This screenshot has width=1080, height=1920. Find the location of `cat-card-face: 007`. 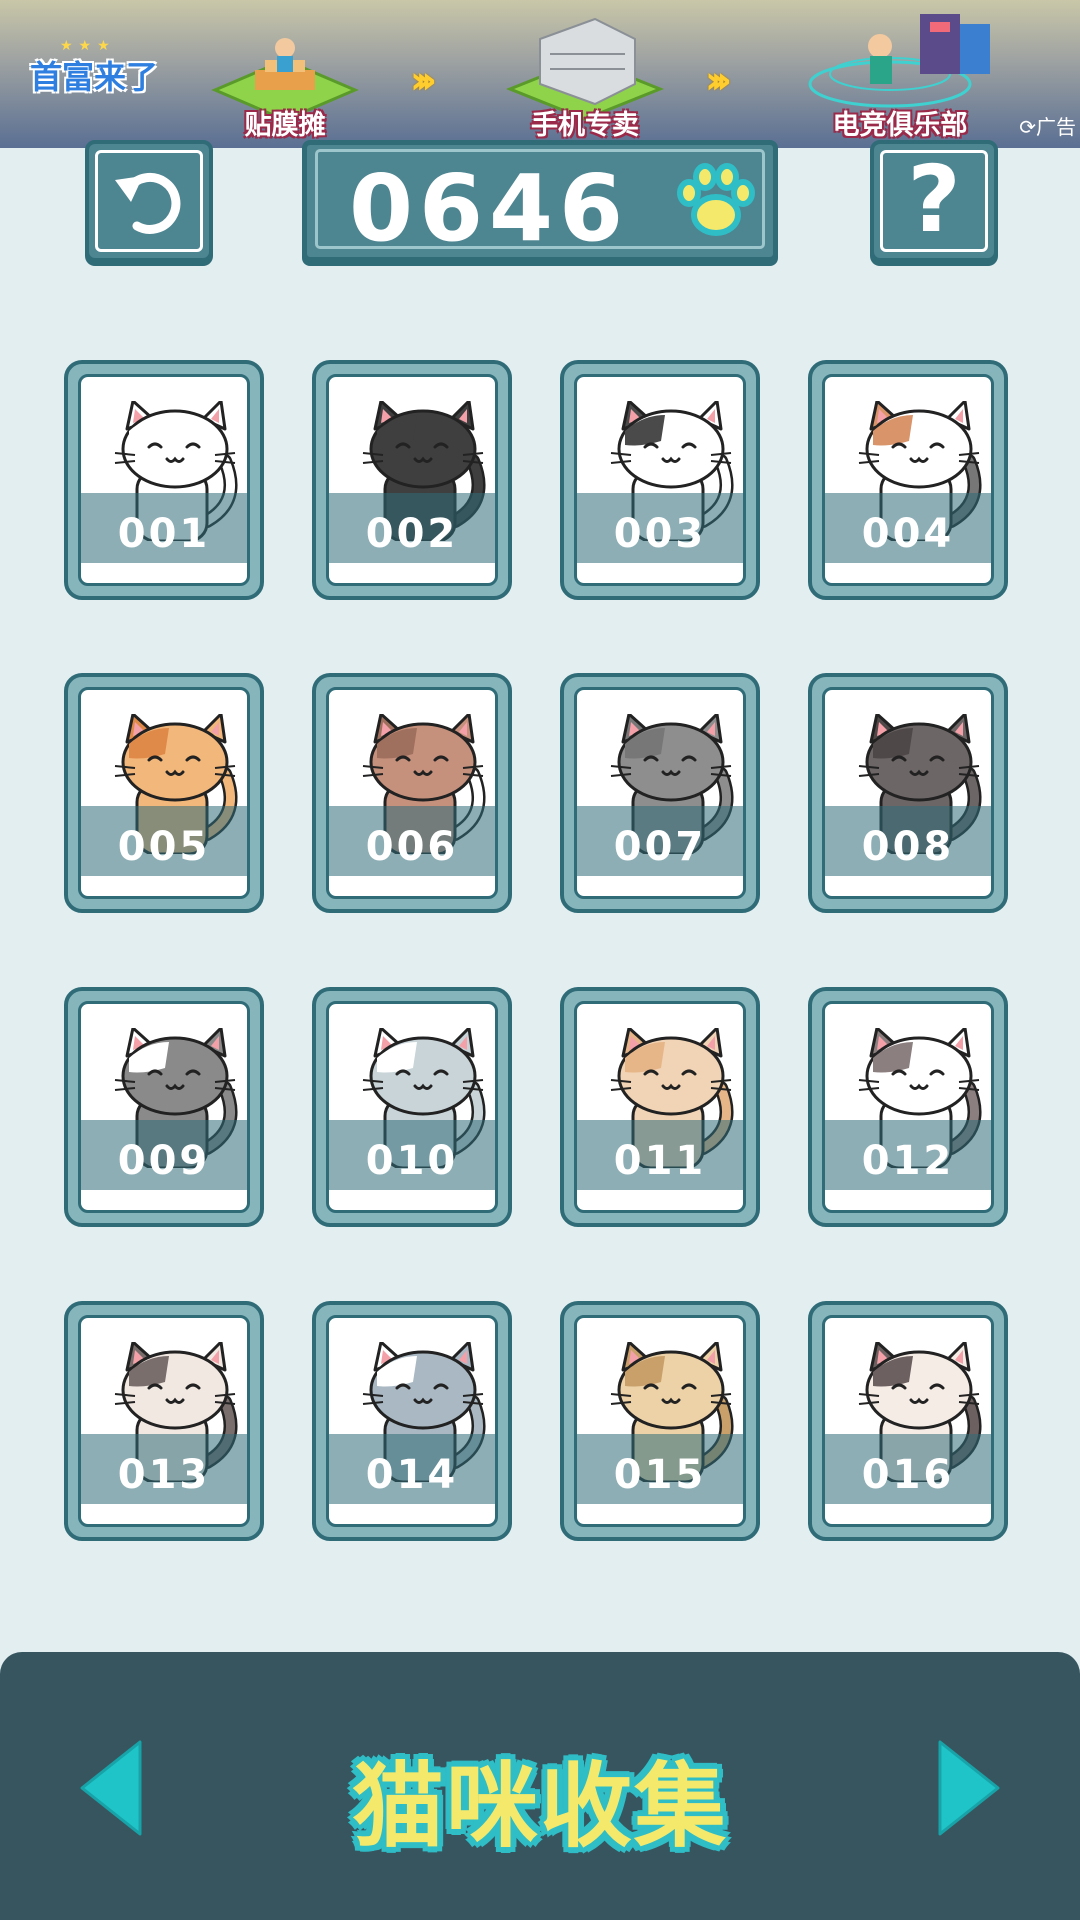

cat-card-face: 007 is located at coordinates (660, 793).